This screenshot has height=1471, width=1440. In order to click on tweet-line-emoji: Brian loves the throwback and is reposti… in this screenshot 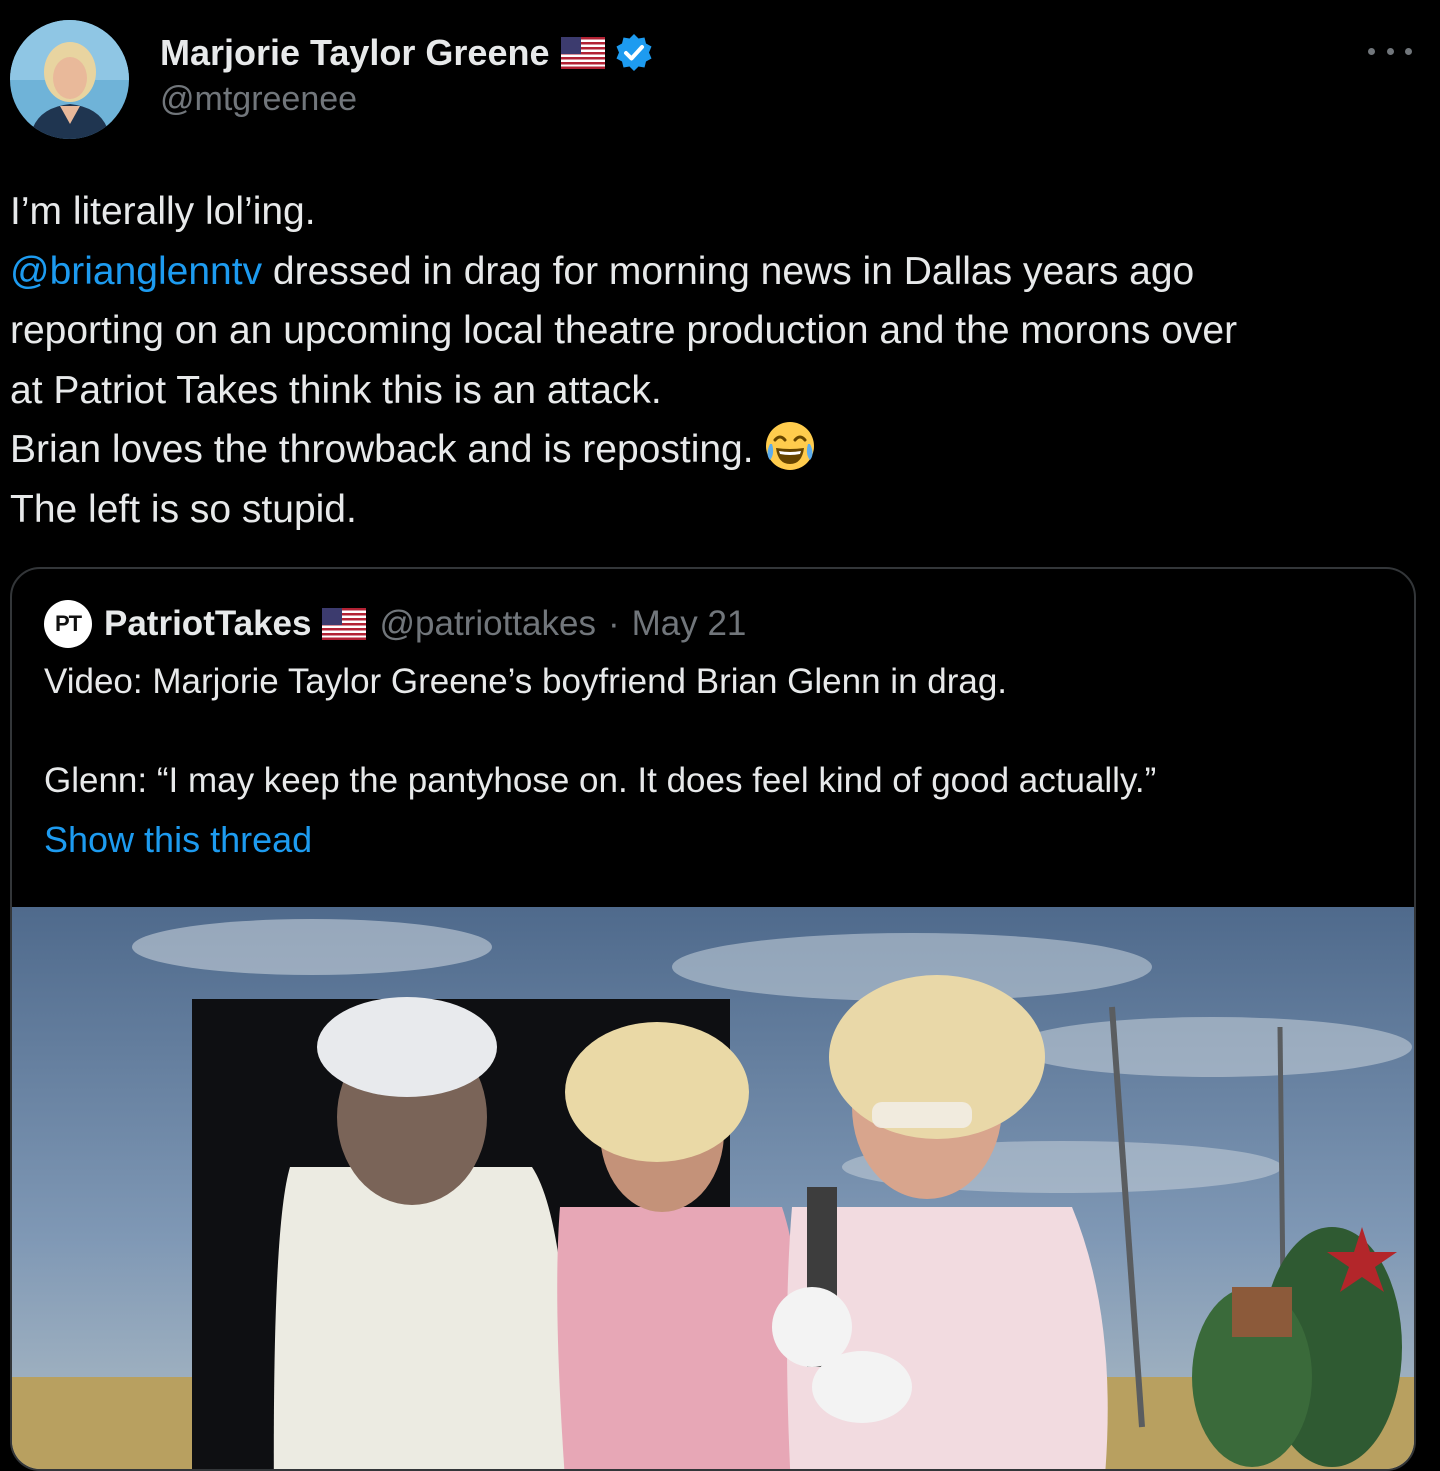, I will do `click(715, 450)`.